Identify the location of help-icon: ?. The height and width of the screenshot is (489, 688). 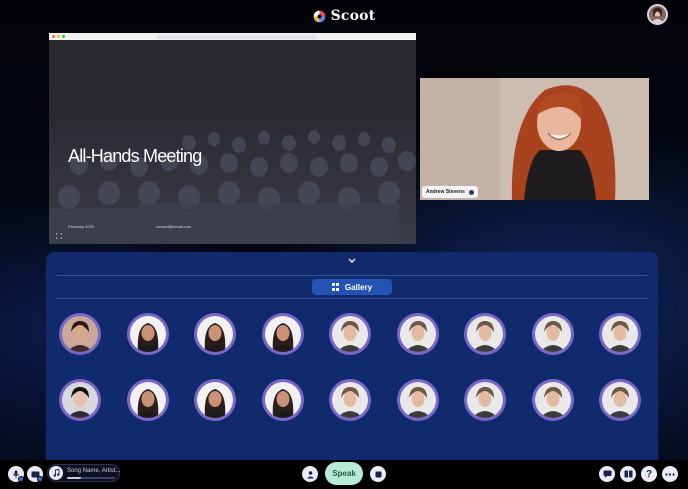
(649, 474).